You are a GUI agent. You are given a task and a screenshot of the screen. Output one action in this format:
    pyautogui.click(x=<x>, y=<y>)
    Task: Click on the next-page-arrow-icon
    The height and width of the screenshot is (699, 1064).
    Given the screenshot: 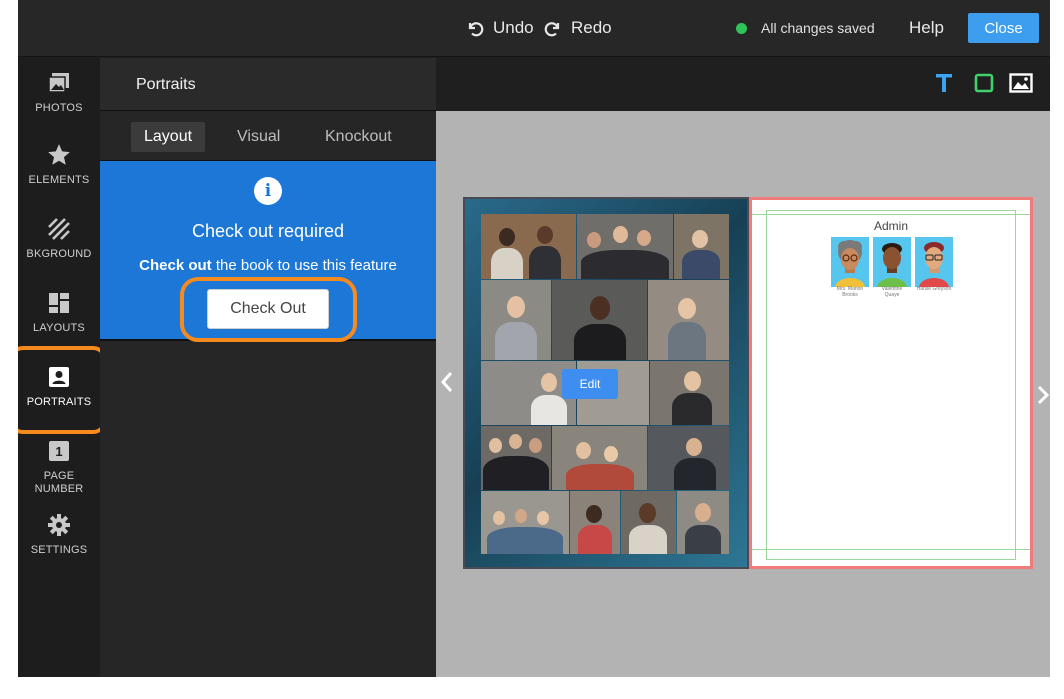 What is the action you would take?
    pyautogui.click(x=1043, y=396)
    